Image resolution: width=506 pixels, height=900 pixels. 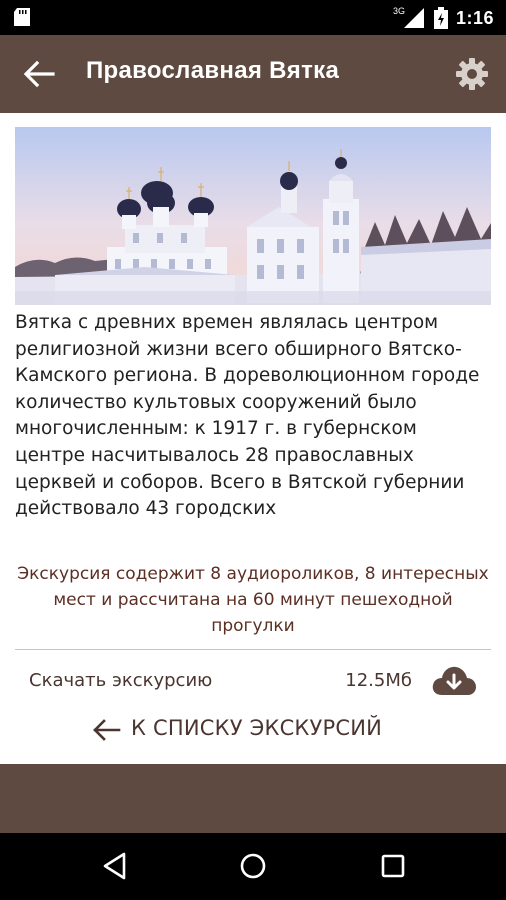 I want to click on download-label: Скачать экскурсию, so click(x=120, y=680).